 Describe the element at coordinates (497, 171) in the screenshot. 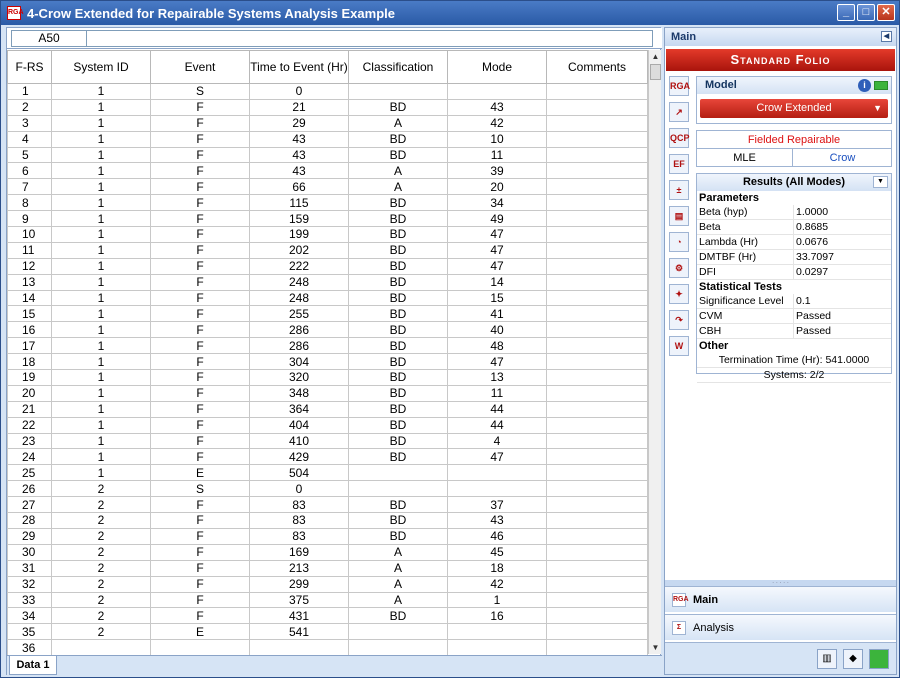

I see `table-cell: 39` at that location.